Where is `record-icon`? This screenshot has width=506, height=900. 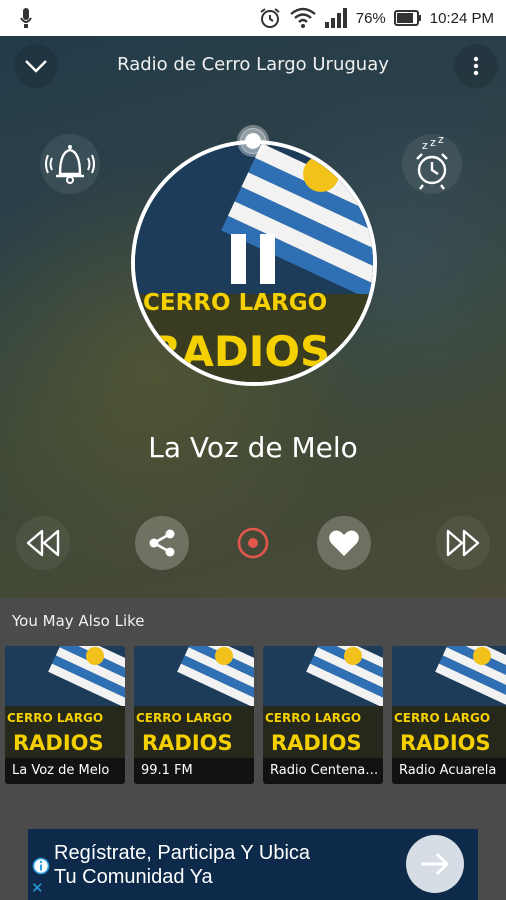
record-icon is located at coordinates (253, 543).